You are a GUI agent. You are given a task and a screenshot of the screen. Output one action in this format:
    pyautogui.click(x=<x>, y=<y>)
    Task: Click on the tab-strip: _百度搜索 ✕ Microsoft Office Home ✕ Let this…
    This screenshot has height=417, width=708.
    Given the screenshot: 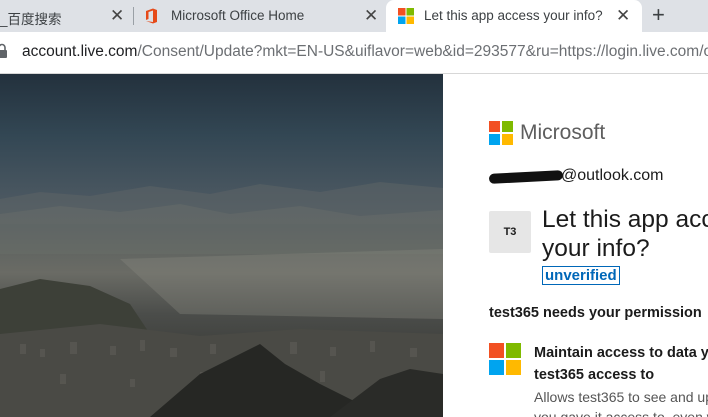 What is the action you would take?
    pyautogui.click(x=354, y=16)
    